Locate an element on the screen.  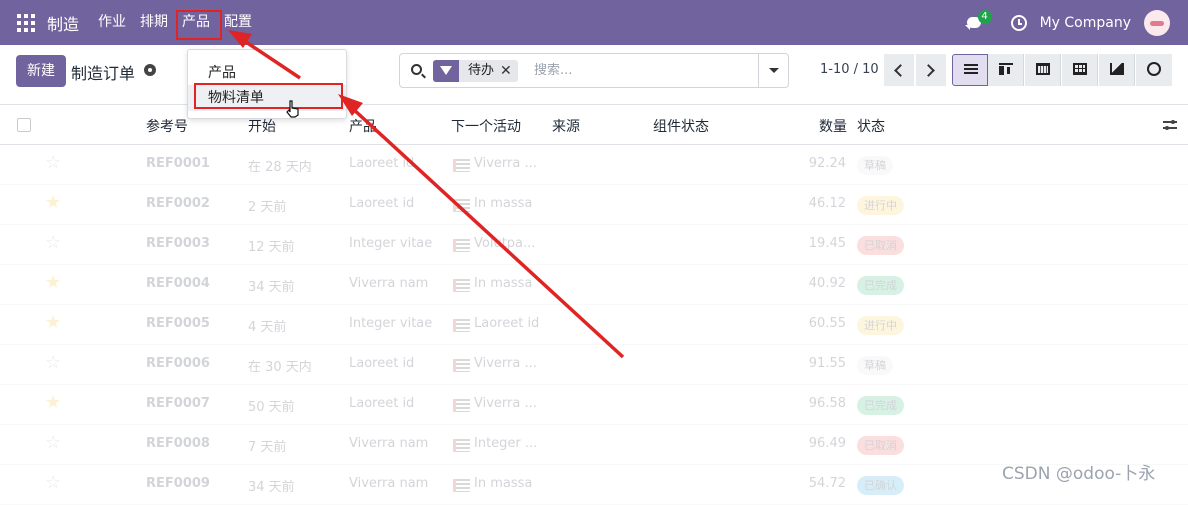
header-quantity: 数量 is located at coordinates (833, 126).